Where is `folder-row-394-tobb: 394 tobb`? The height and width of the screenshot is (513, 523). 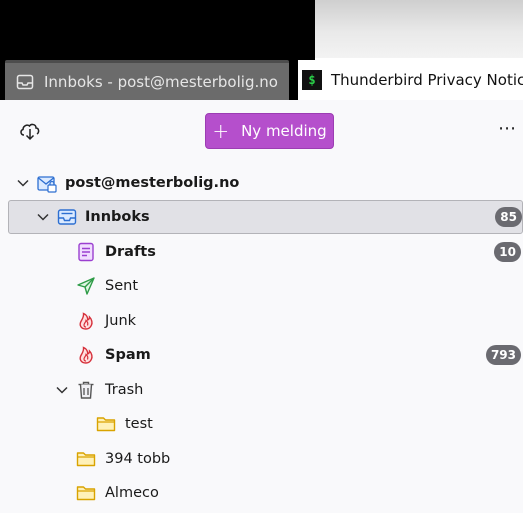
folder-row-394-tobb: 394 tobb is located at coordinates (261, 459).